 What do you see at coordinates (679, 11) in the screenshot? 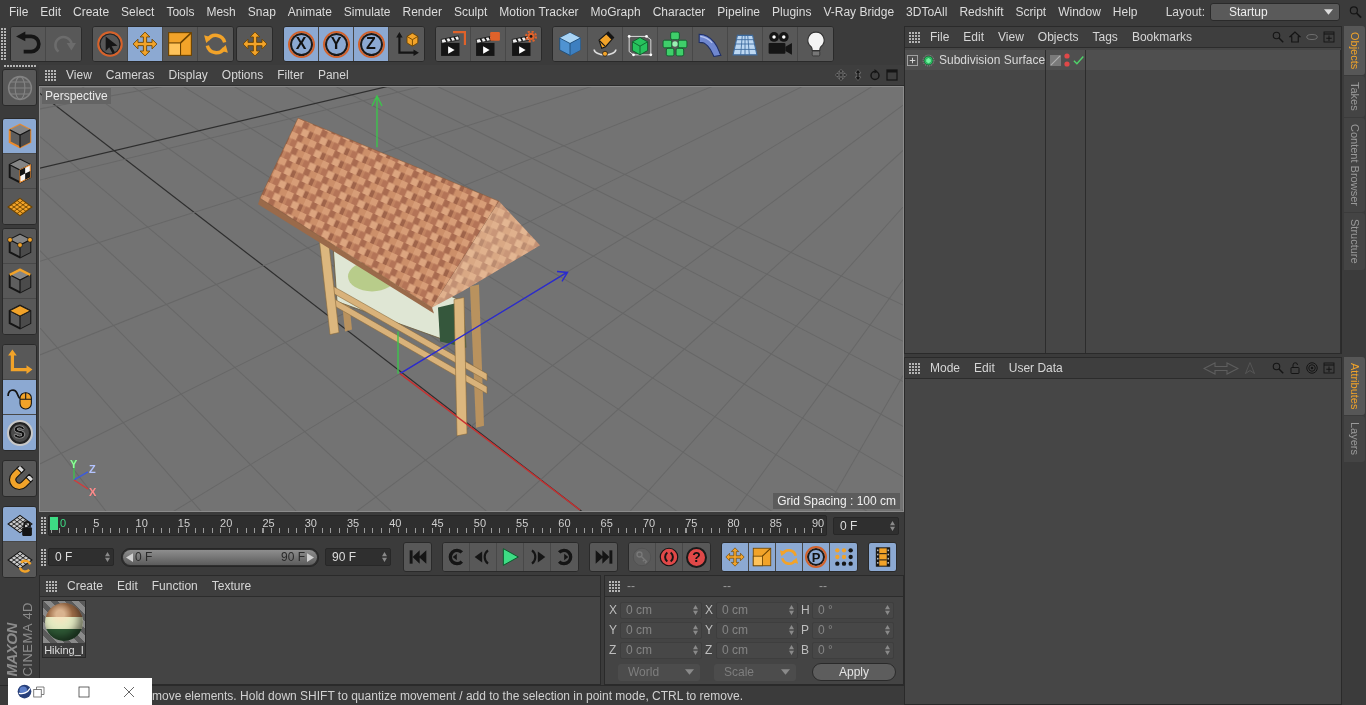
I see `menu-item: Character` at bounding box center [679, 11].